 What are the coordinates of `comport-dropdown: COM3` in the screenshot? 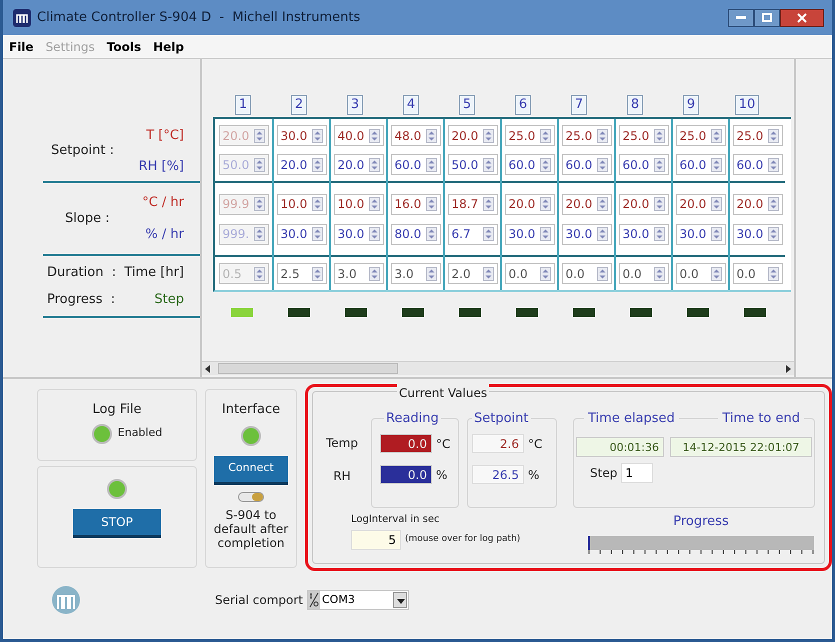 It's located at (358, 600).